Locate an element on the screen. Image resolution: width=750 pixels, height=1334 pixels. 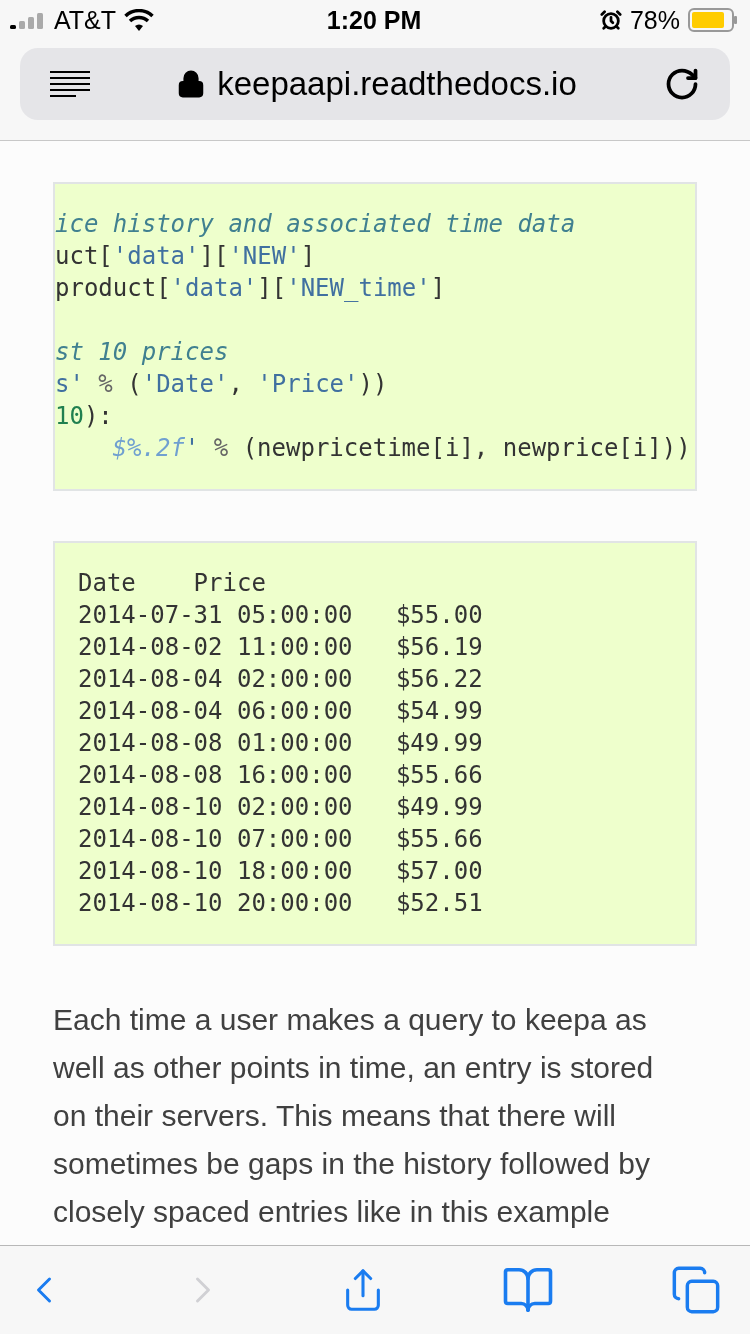
reload-icon is located at coordinates (682, 84).